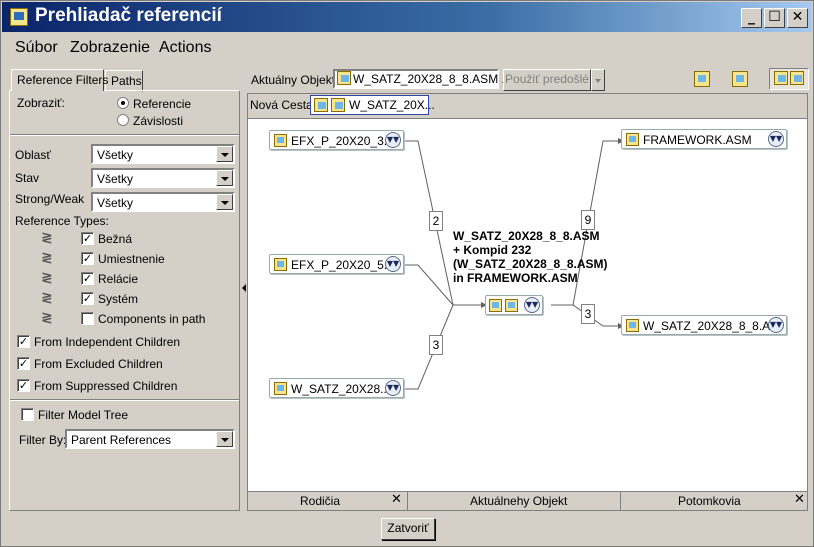 This screenshot has width=814, height=547. Describe the element at coordinates (23, 385) in the screenshot. I see `check-from-suppressed: ✓` at that location.